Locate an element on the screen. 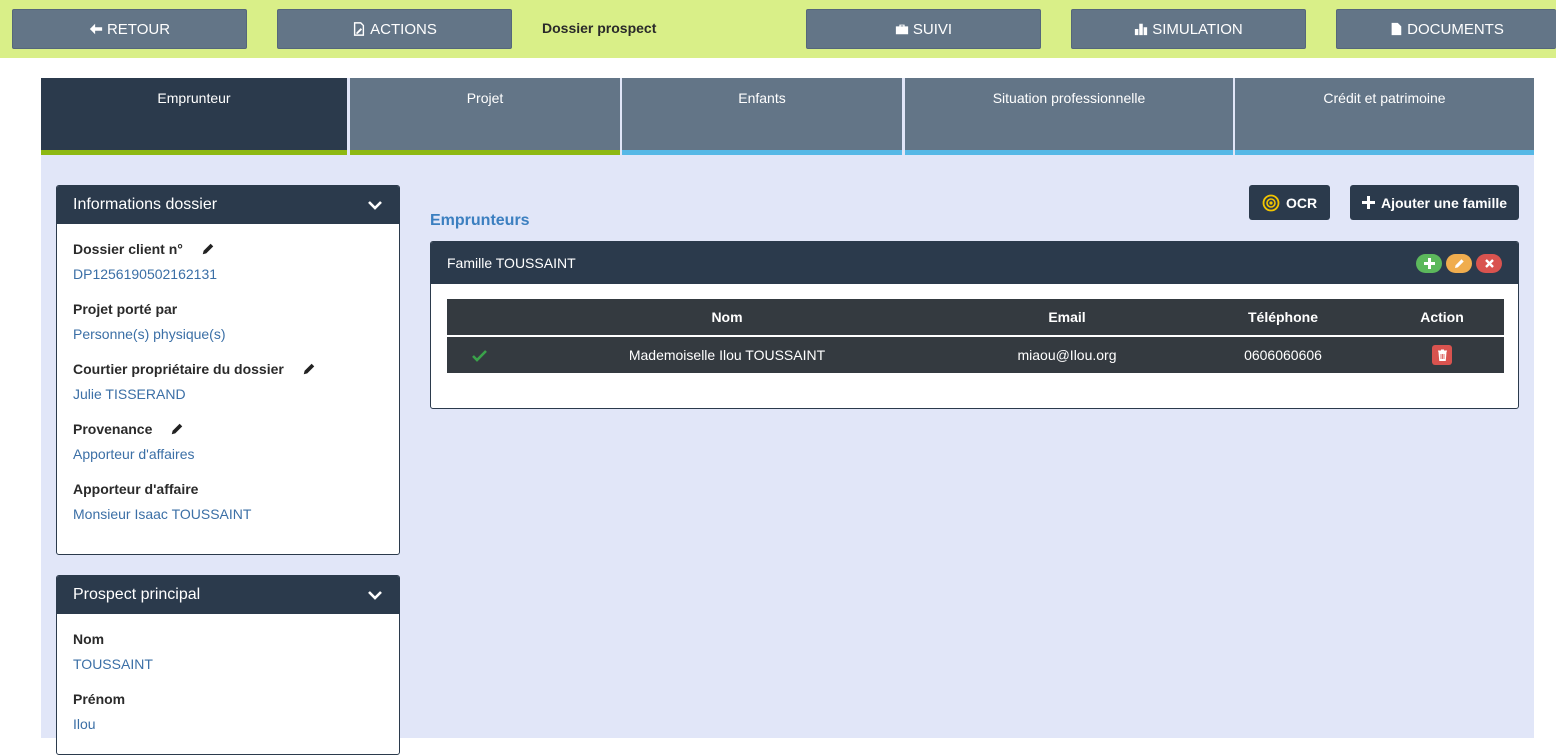 The height and width of the screenshot is (755, 1556). field-label: Prénom is located at coordinates (99, 699).